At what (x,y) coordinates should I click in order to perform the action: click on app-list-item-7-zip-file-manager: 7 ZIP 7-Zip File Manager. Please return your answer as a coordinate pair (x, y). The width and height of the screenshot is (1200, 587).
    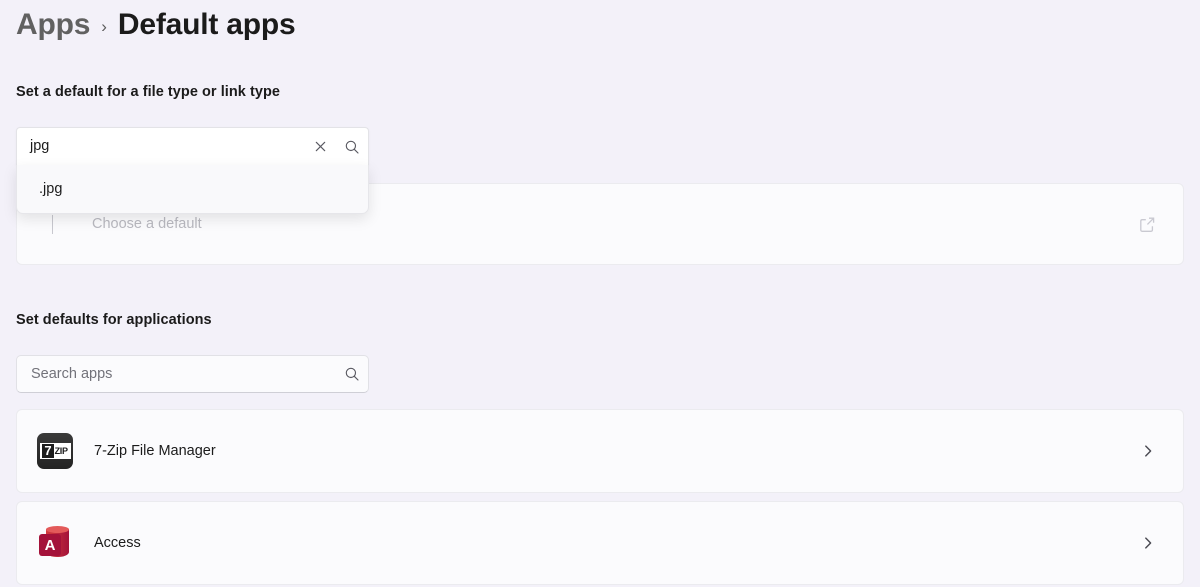
    Looking at the image, I should click on (600, 451).